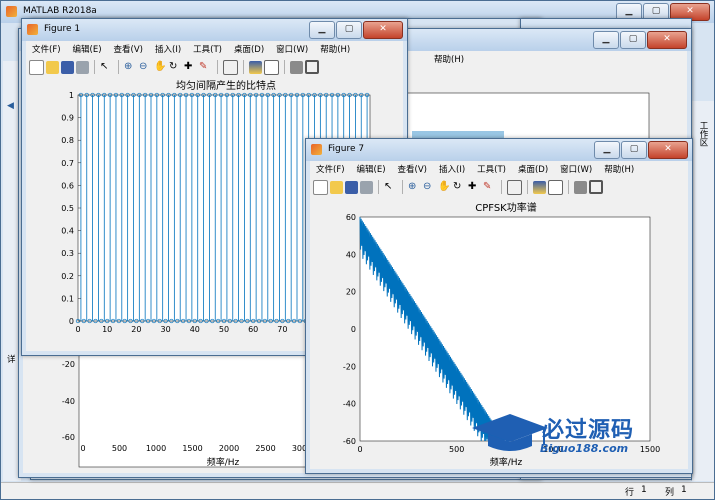 This screenshot has height=500, width=715. Describe the element at coordinates (10, 106) in the screenshot. I see `left-arrow-icon: ◀` at that location.